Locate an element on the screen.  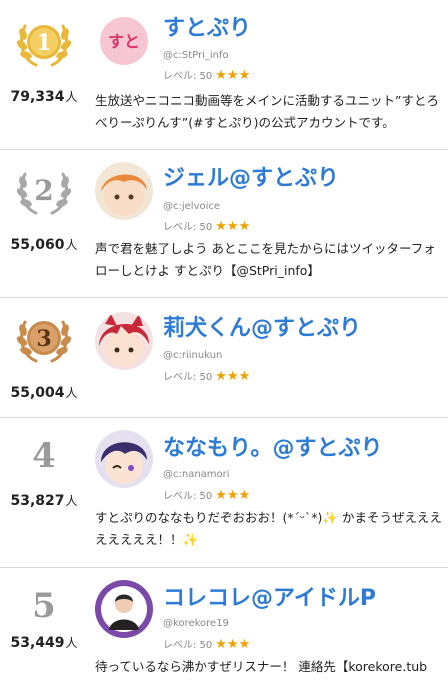
gold-laurel-medal-icon: 1 is located at coordinates (44, 42).